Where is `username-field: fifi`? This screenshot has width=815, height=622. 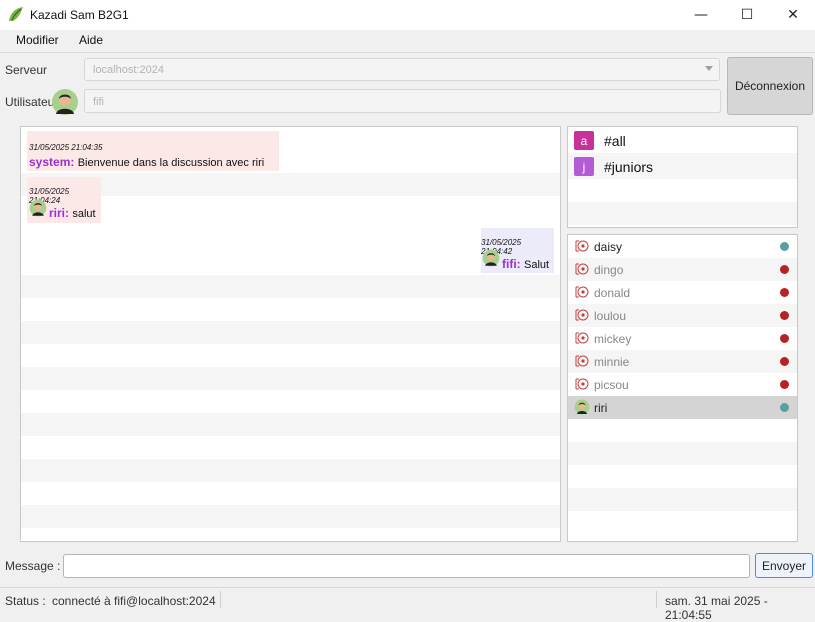 username-field: fifi is located at coordinates (402, 101).